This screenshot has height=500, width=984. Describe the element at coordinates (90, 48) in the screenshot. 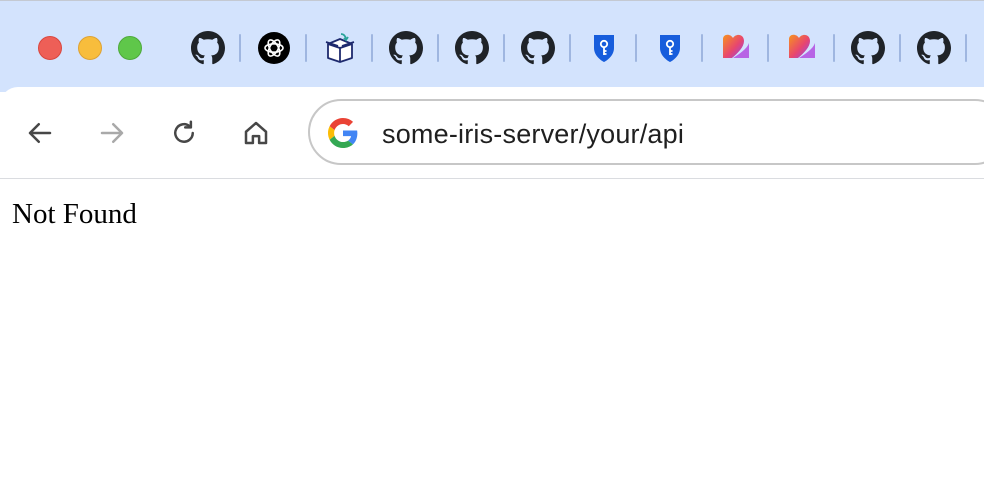

I see `window-minimize-button` at that location.